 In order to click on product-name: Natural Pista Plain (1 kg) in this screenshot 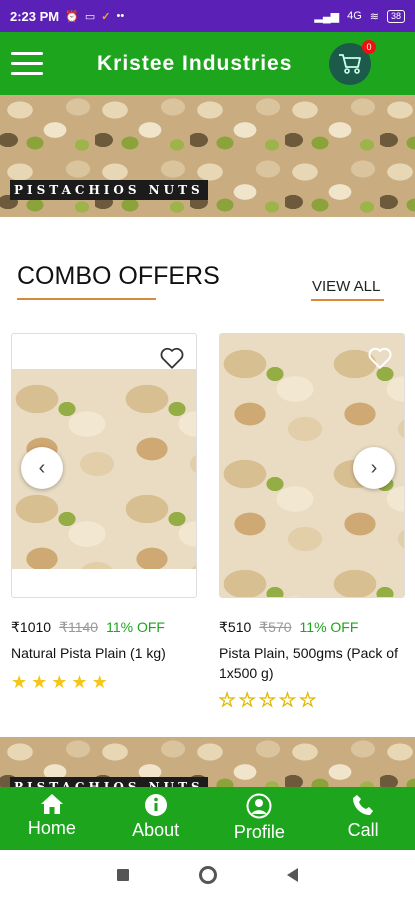, I will do `click(104, 653)`.